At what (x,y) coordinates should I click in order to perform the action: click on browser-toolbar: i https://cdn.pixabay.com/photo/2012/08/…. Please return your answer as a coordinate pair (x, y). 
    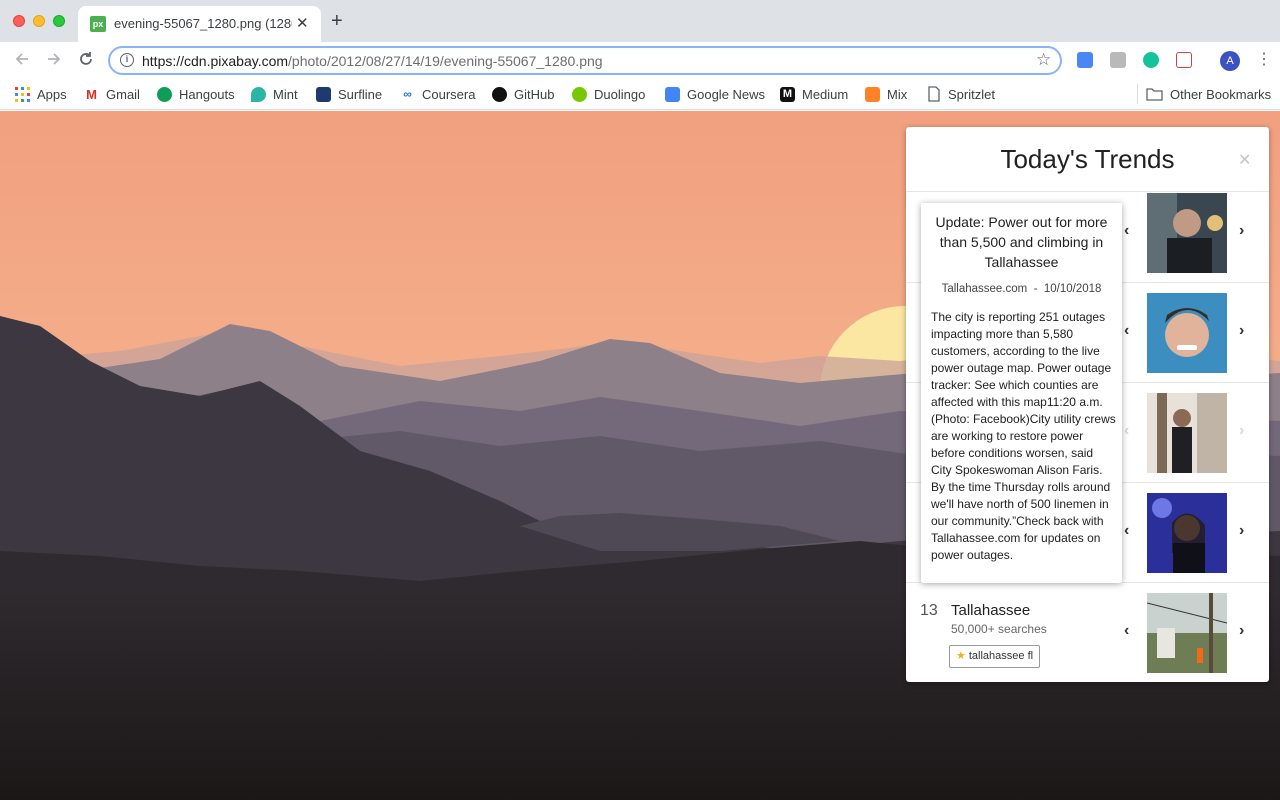
    Looking at the image, I should click on (640, 60).